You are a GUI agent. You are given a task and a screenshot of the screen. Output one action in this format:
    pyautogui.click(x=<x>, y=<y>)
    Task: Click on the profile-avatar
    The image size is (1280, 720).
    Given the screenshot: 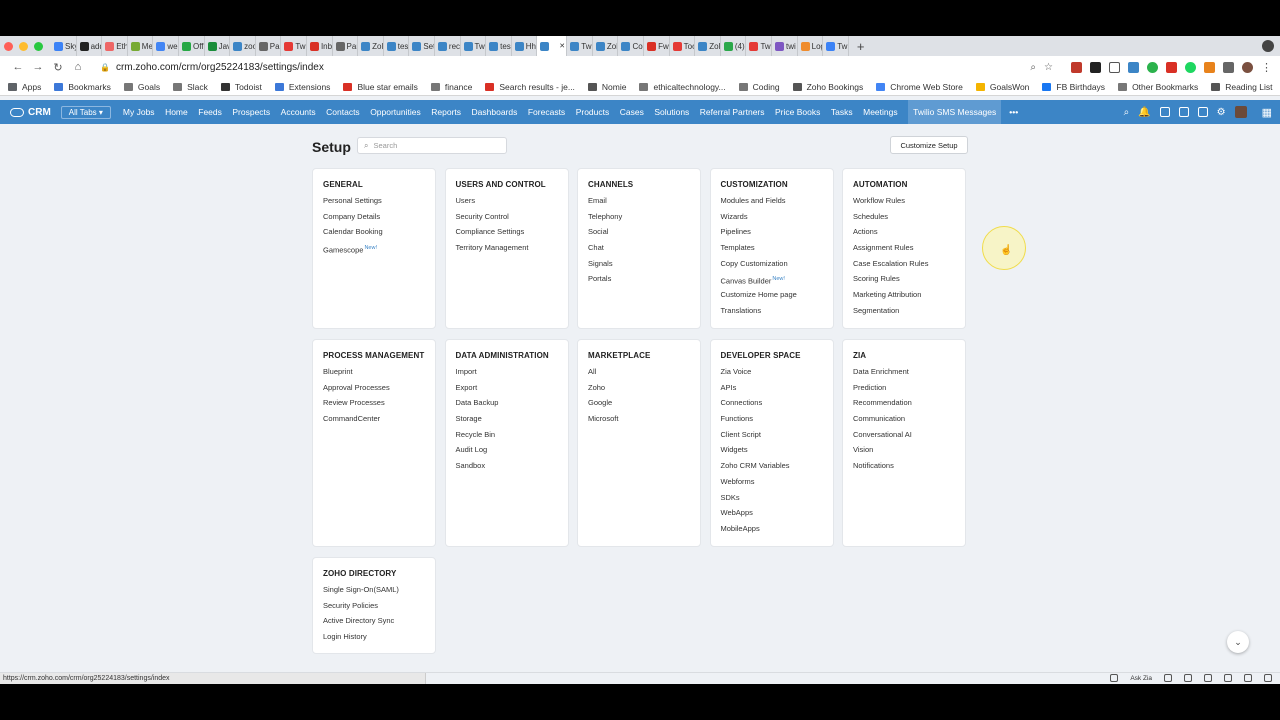 What is the action you would take?
    pyautogui.click(x=1247, y=67)
    